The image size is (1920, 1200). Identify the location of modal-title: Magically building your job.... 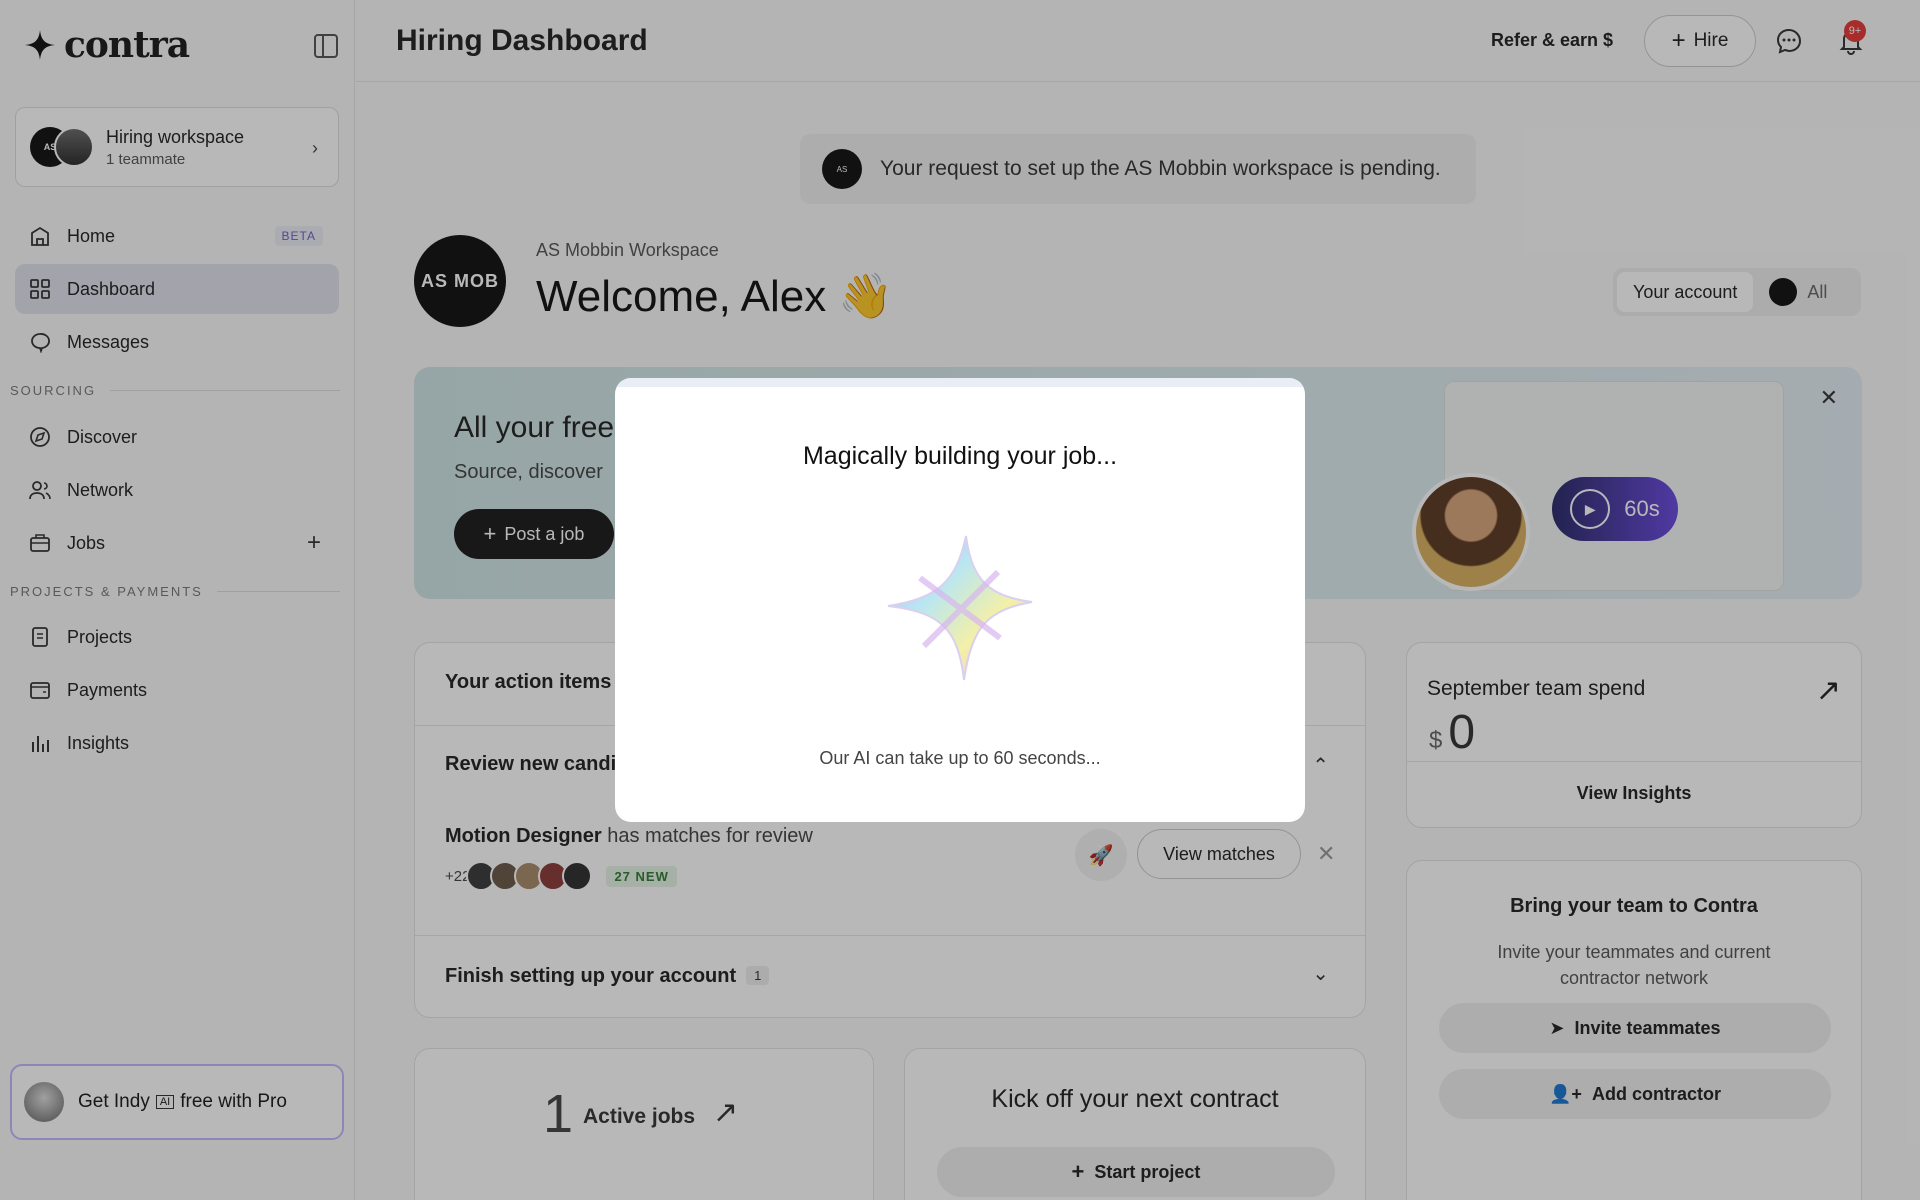
(960, 456).